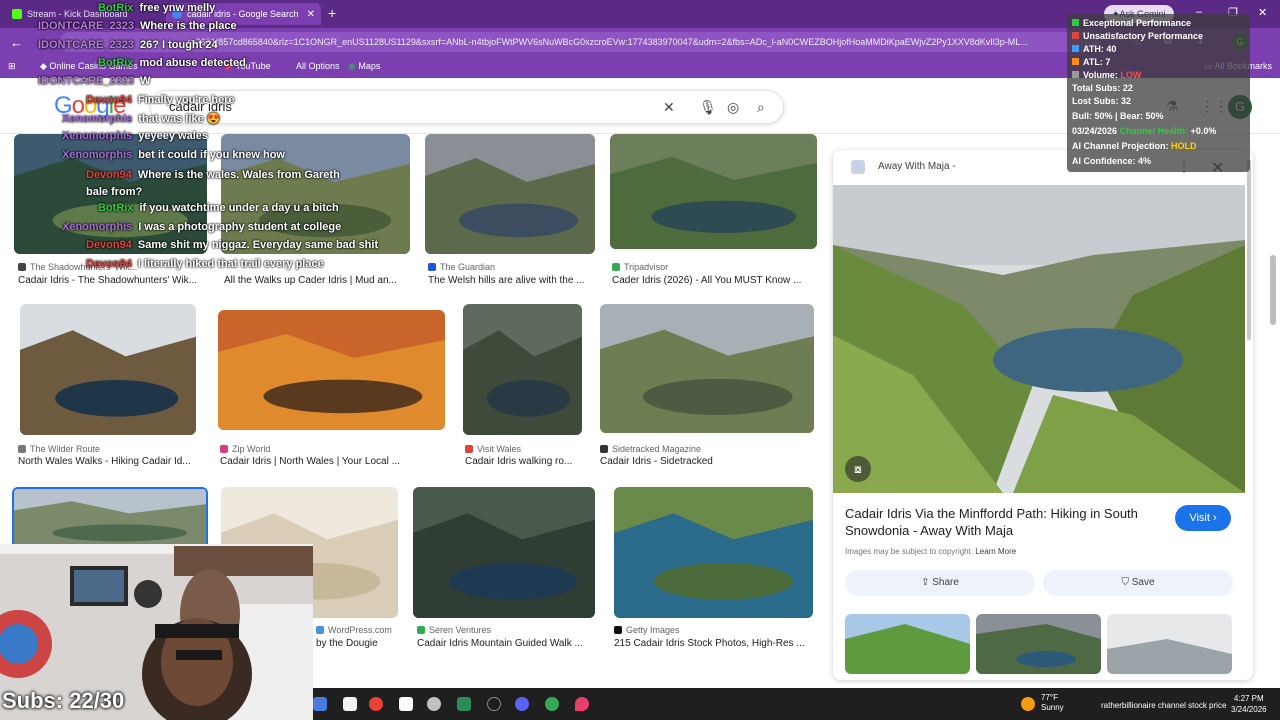  I want to click on search-icon: ⌕, so click(761, 107).